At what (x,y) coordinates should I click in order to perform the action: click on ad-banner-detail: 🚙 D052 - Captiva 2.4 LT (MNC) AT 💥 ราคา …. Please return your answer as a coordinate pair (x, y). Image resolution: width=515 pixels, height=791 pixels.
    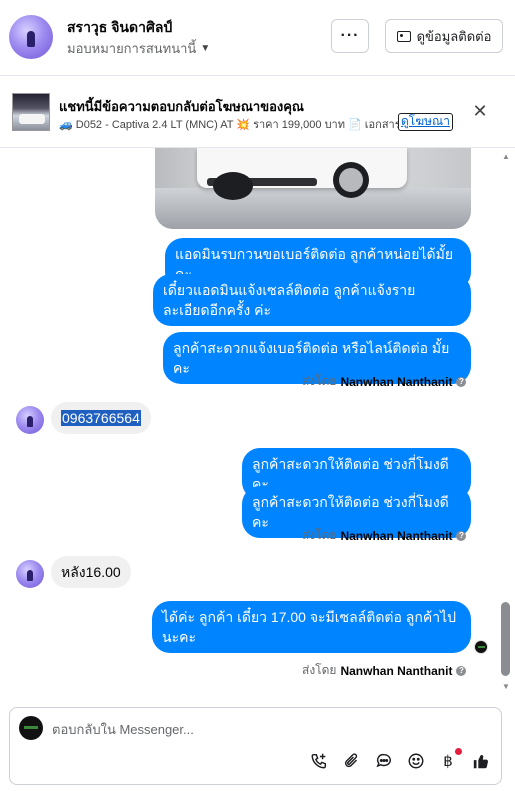
    Looking at the image, I should click on (234, 125).